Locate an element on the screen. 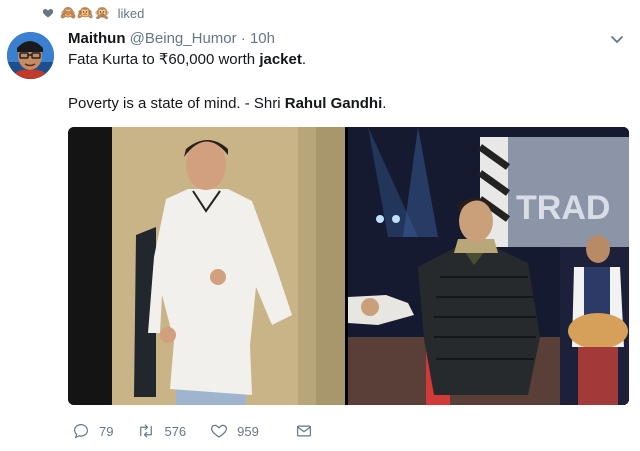 This screenshot has width=640, height=451. tweet-text-line-2-prefix: Poverty is a state of mind. - Shri is located at coordinates (176, 103).